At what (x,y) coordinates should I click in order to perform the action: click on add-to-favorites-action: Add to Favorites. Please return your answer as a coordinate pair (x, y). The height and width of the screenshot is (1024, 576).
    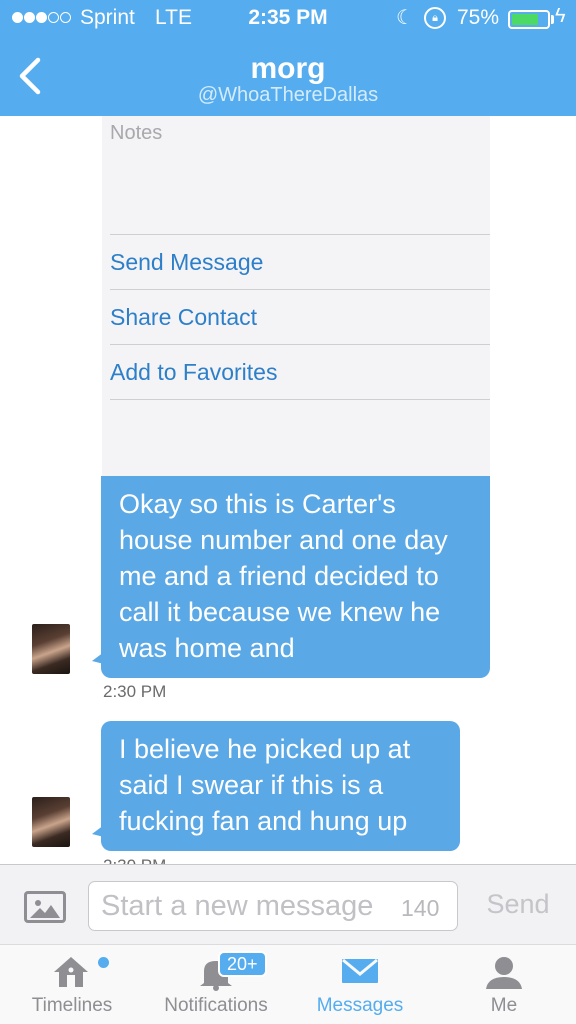
    Looking at the image, I should click on (194, 372).